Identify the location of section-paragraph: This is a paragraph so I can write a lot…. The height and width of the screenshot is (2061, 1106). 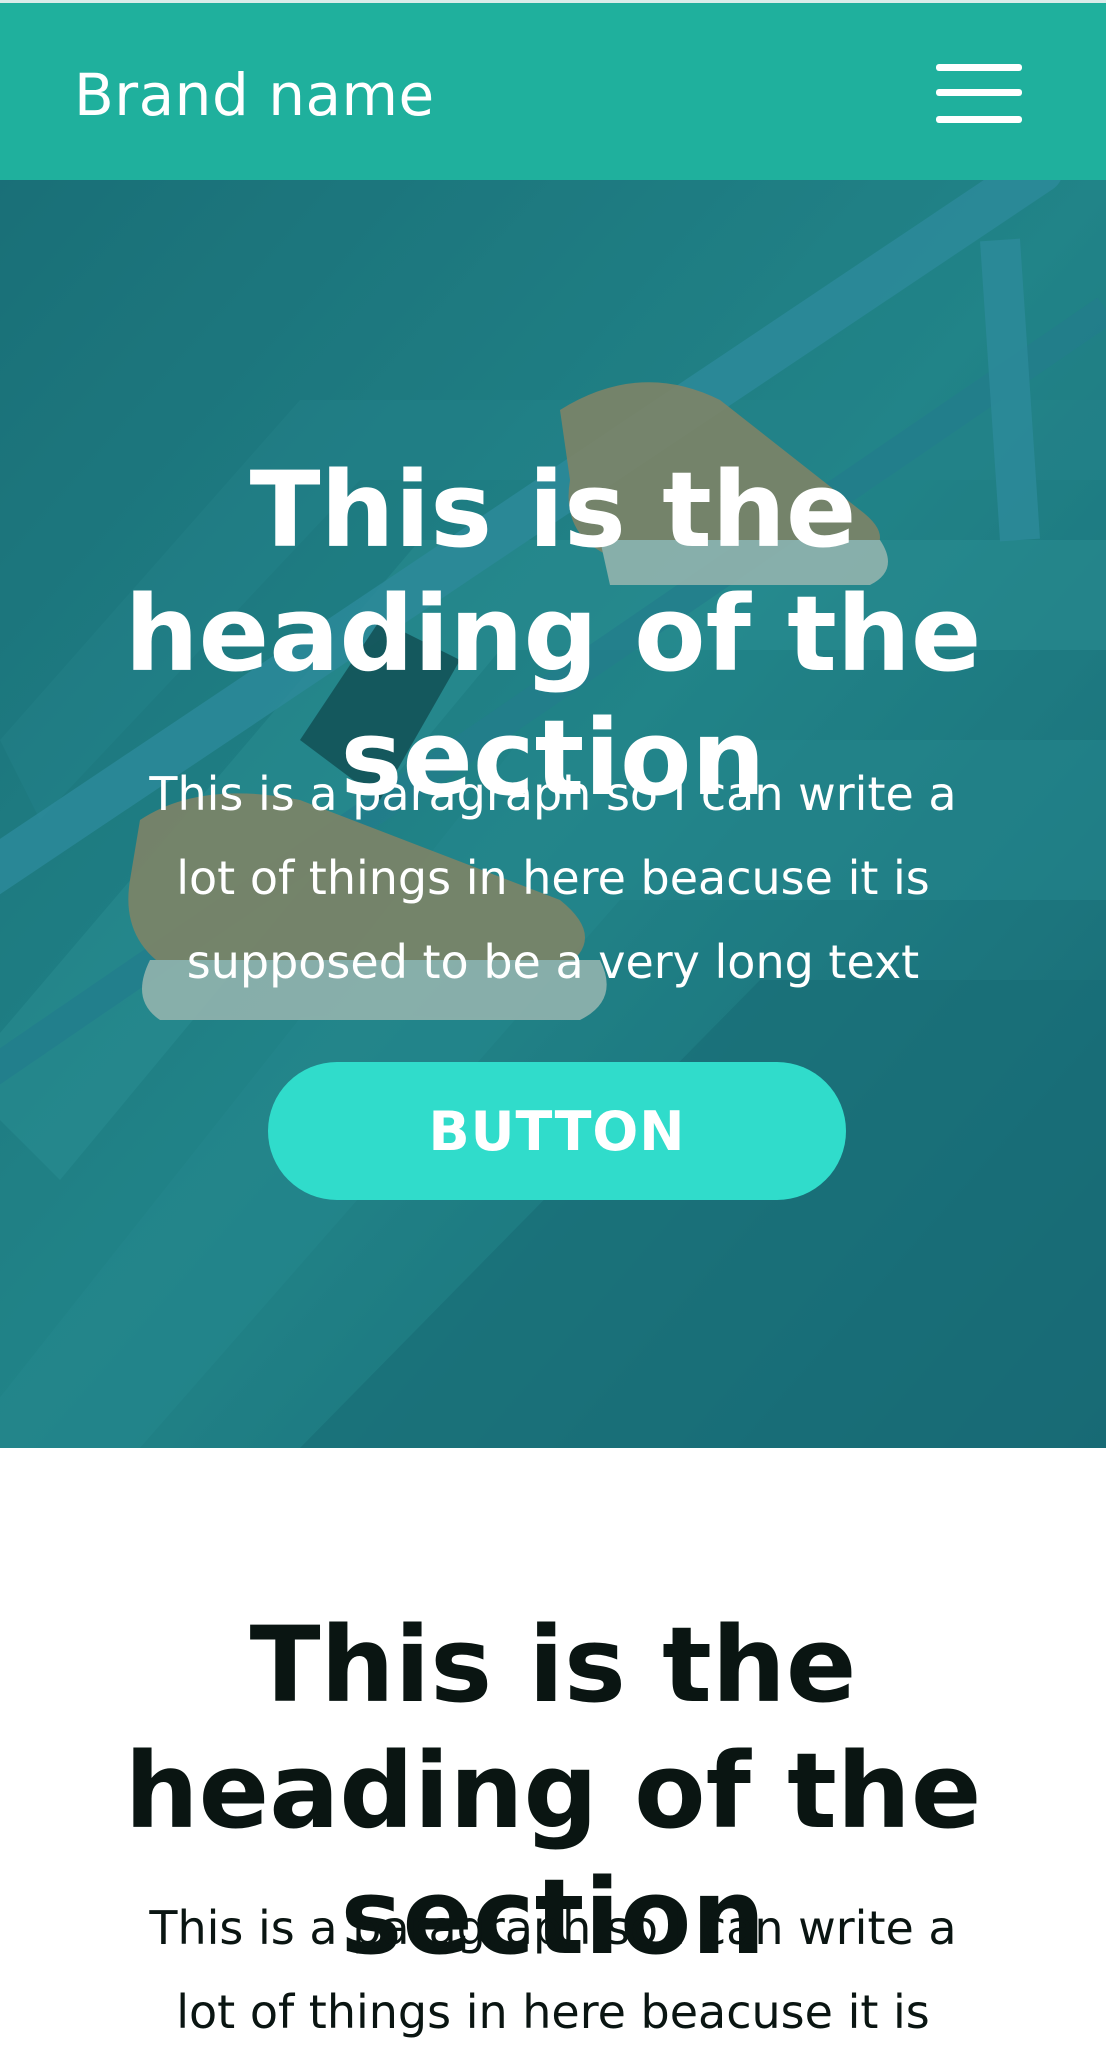
(553, 1970).